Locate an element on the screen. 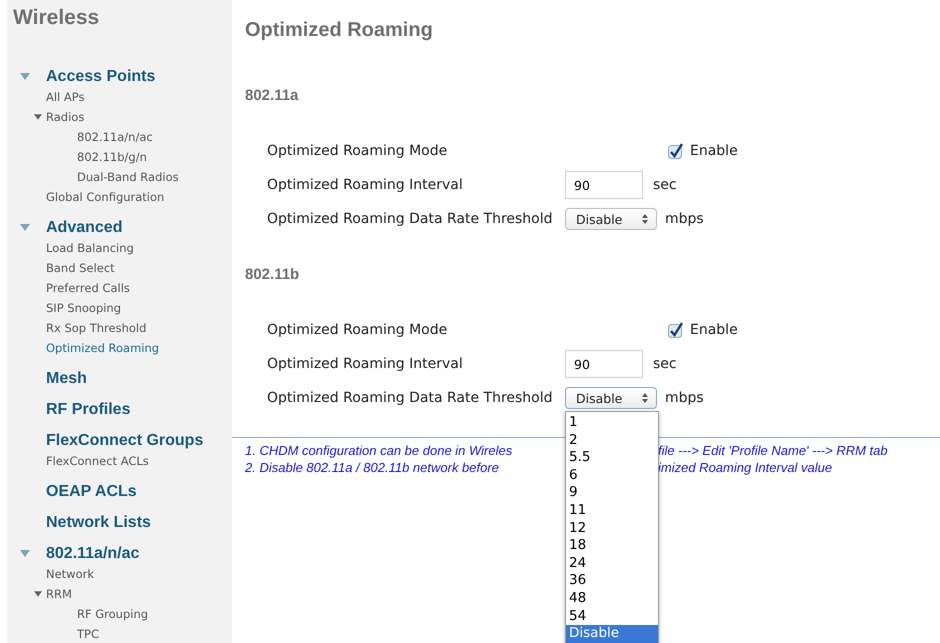  nav-link: RRM is located at coordinates (119, 594).